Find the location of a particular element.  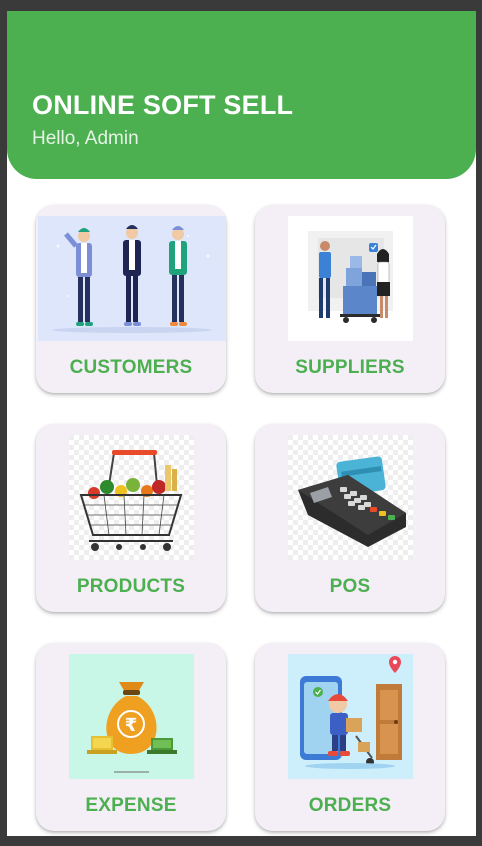

customers-illustration-icon is located at coordinates (132, 278).